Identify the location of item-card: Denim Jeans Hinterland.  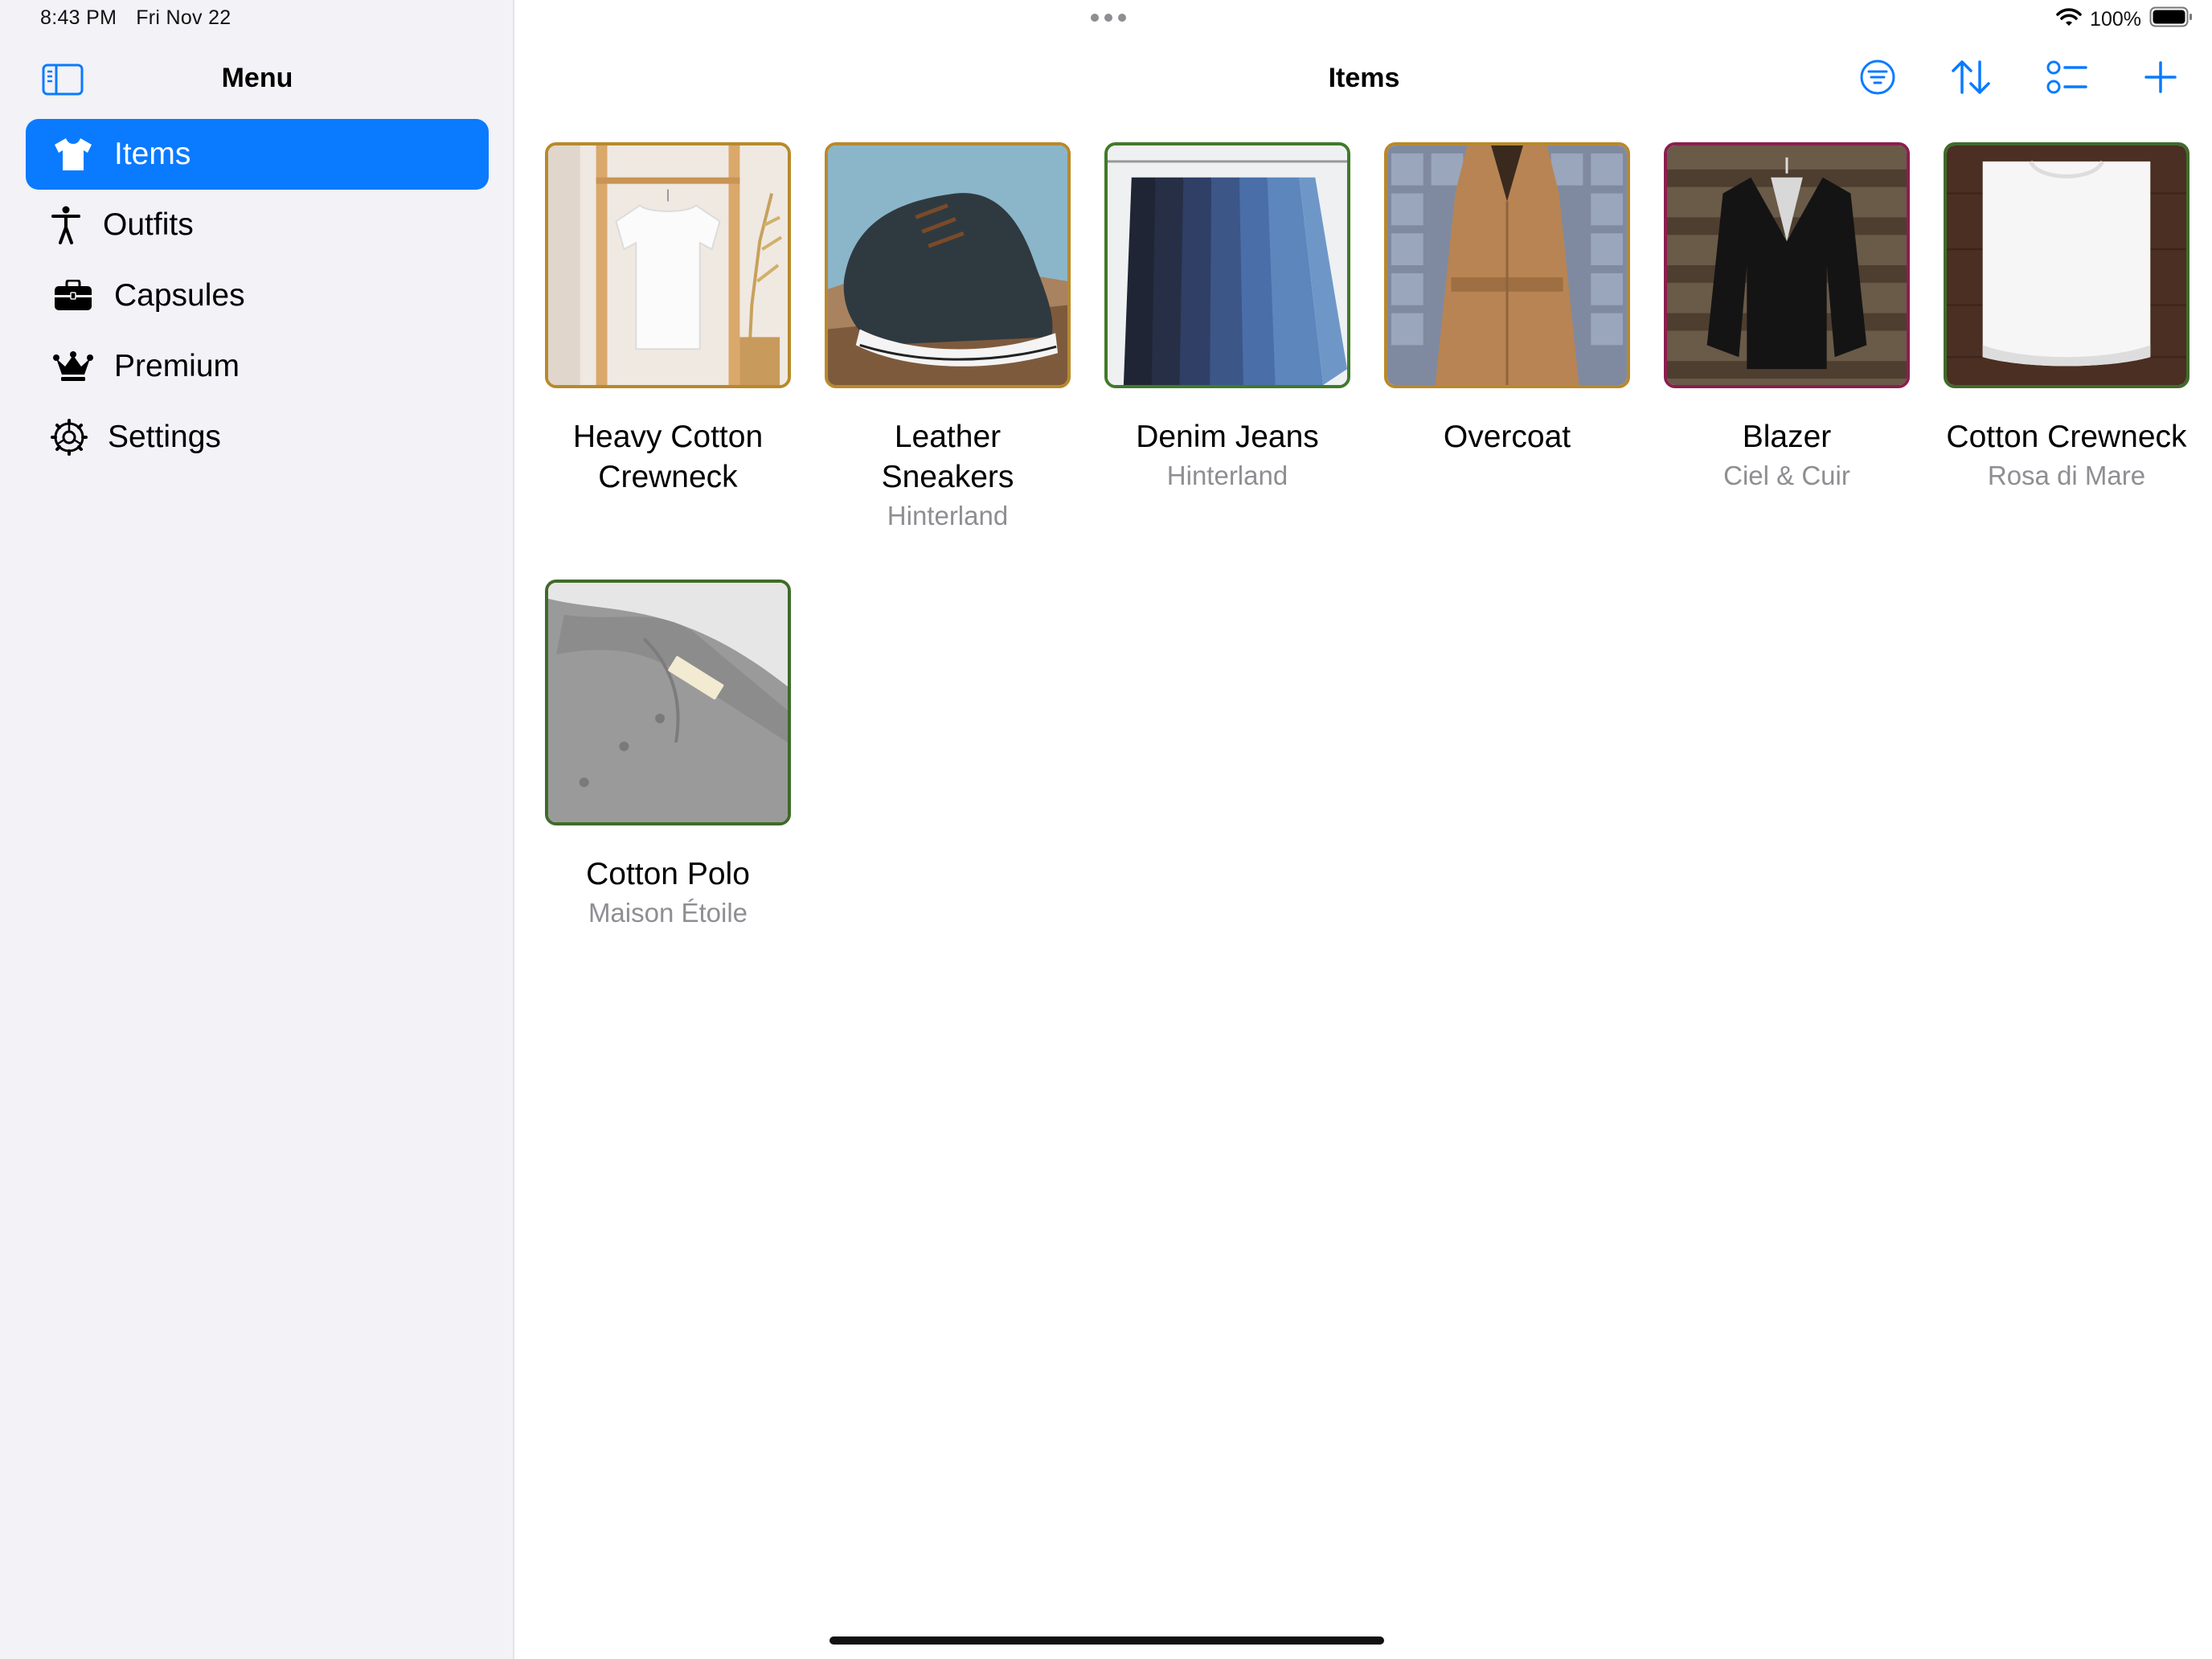
(1227, 318).